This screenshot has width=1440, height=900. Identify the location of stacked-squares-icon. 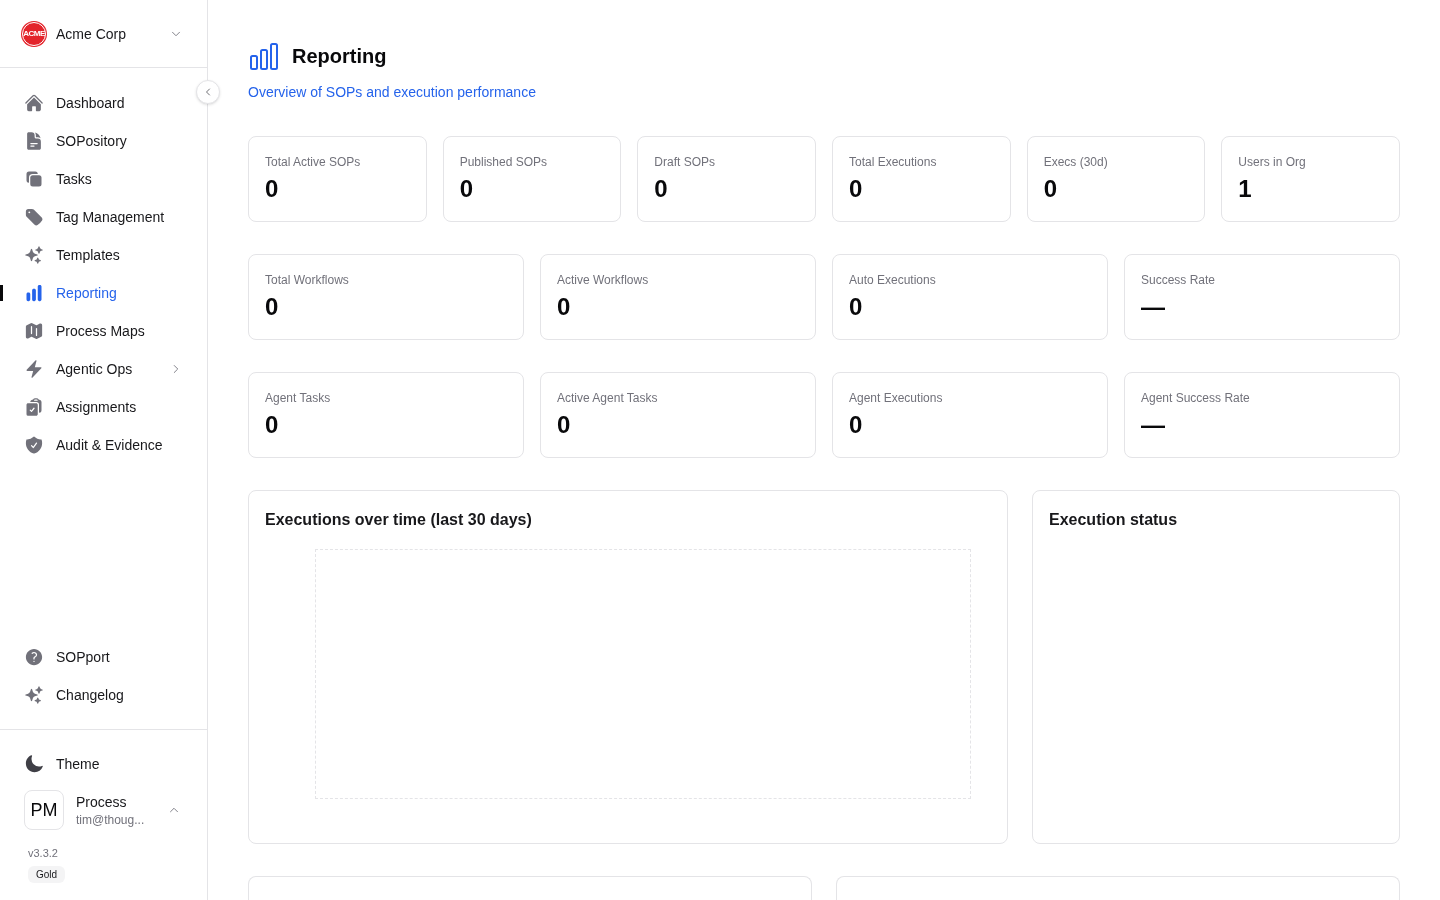
(34, 179).